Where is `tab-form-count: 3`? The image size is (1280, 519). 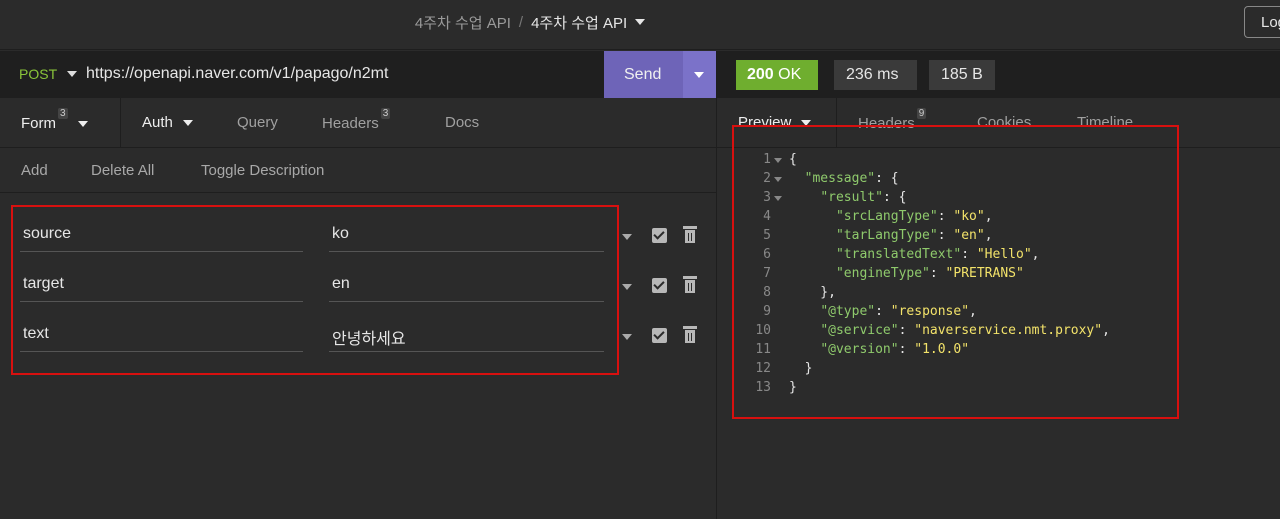 tab-form-count: 3 is located at coordinates (63, 113).